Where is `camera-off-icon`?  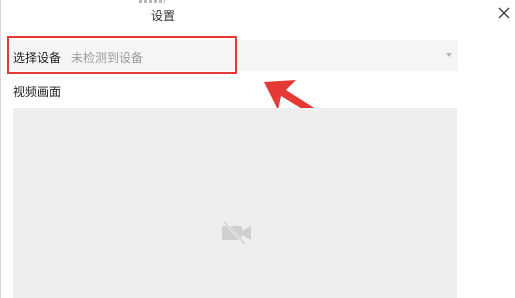
camera-off-icon is located at coordinates (236, 233).